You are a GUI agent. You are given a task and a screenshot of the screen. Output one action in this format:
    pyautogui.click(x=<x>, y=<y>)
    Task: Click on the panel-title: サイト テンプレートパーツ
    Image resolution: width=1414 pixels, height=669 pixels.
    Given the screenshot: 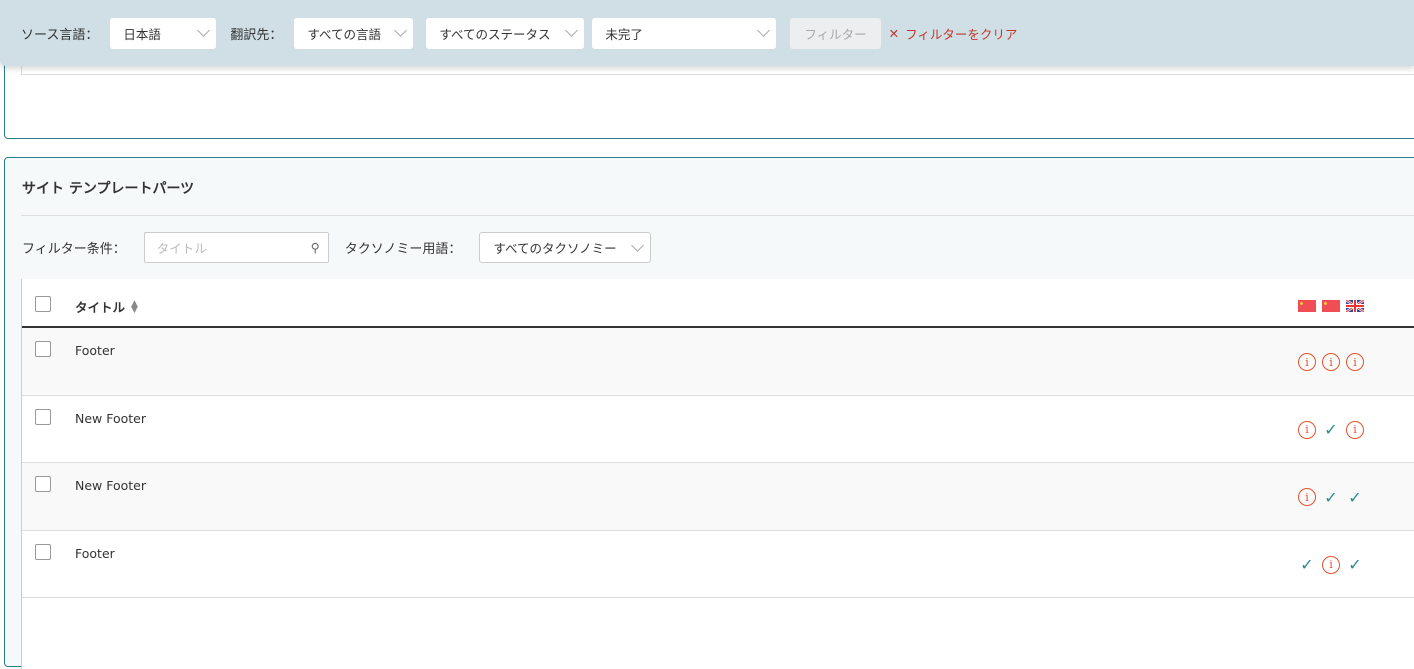 What is the action you would take?
    pyautogui.click(x=108, y=189)
    